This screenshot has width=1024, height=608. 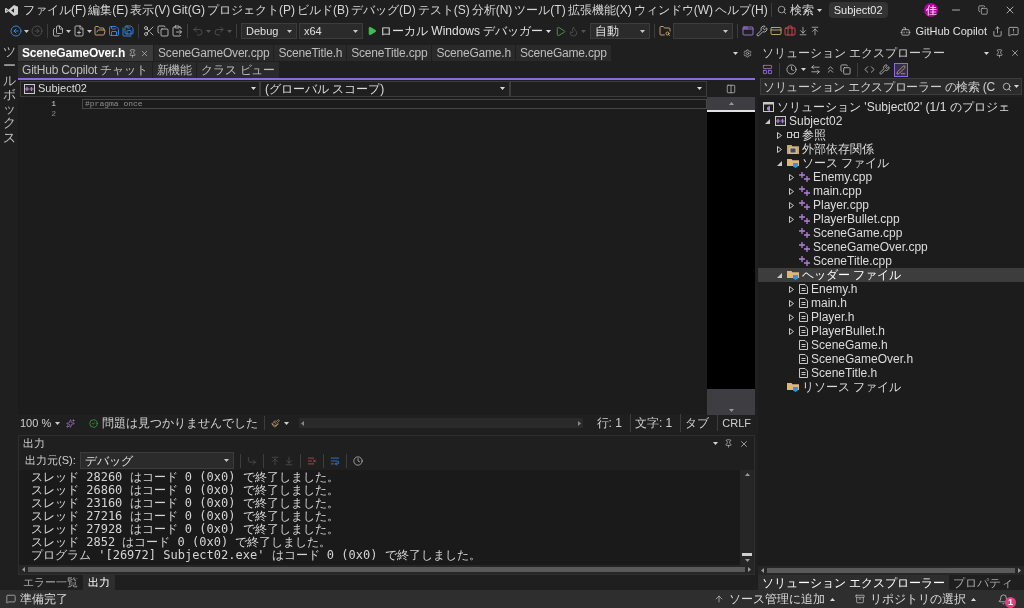 I want to click on menu-item: ファイル(F), so click(x=55, y=10).